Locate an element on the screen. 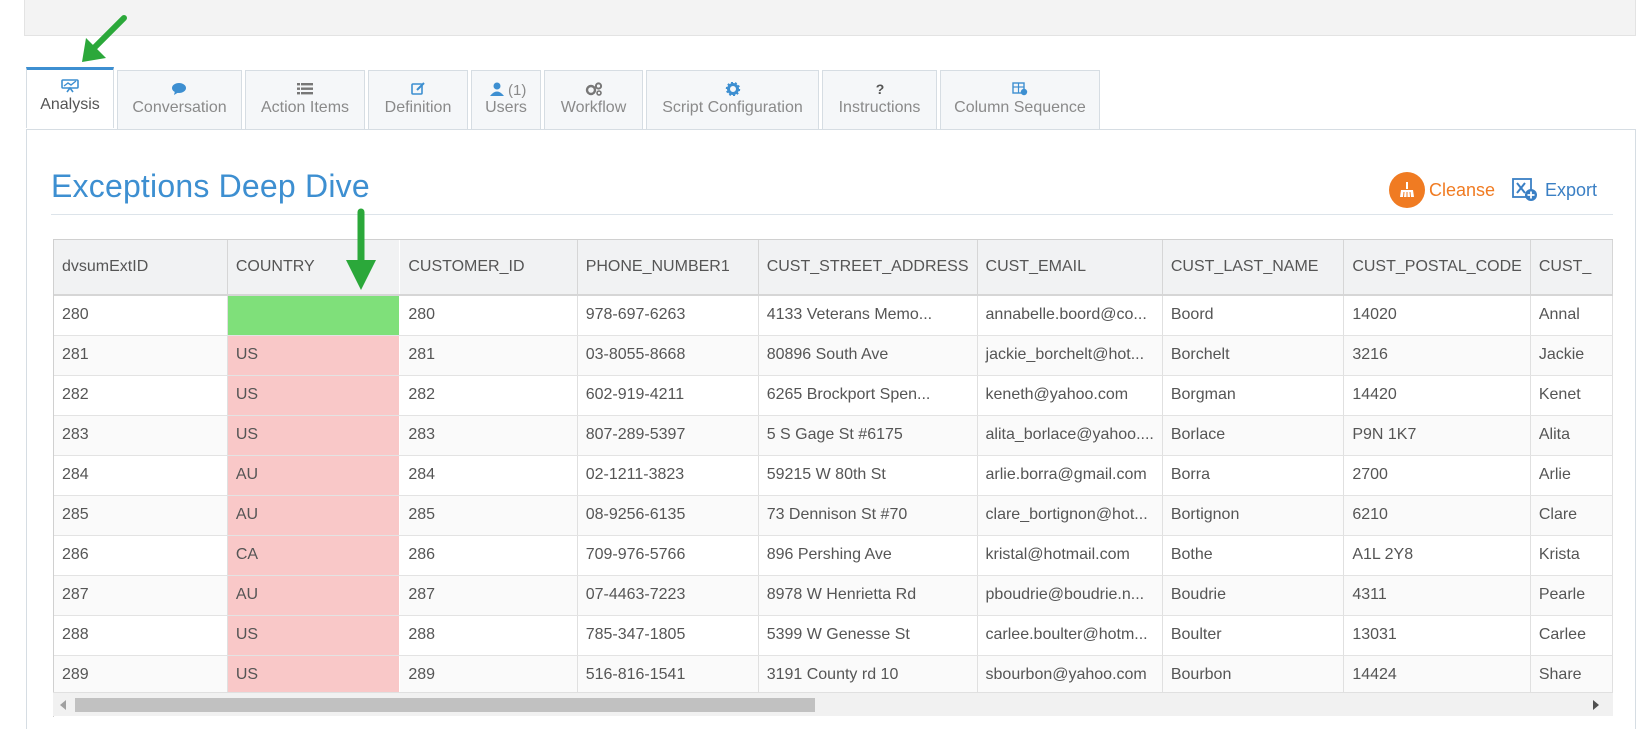 The image size is (1650, 729). cleanse-button: Cleanse is located at coordinates (1442, 190).